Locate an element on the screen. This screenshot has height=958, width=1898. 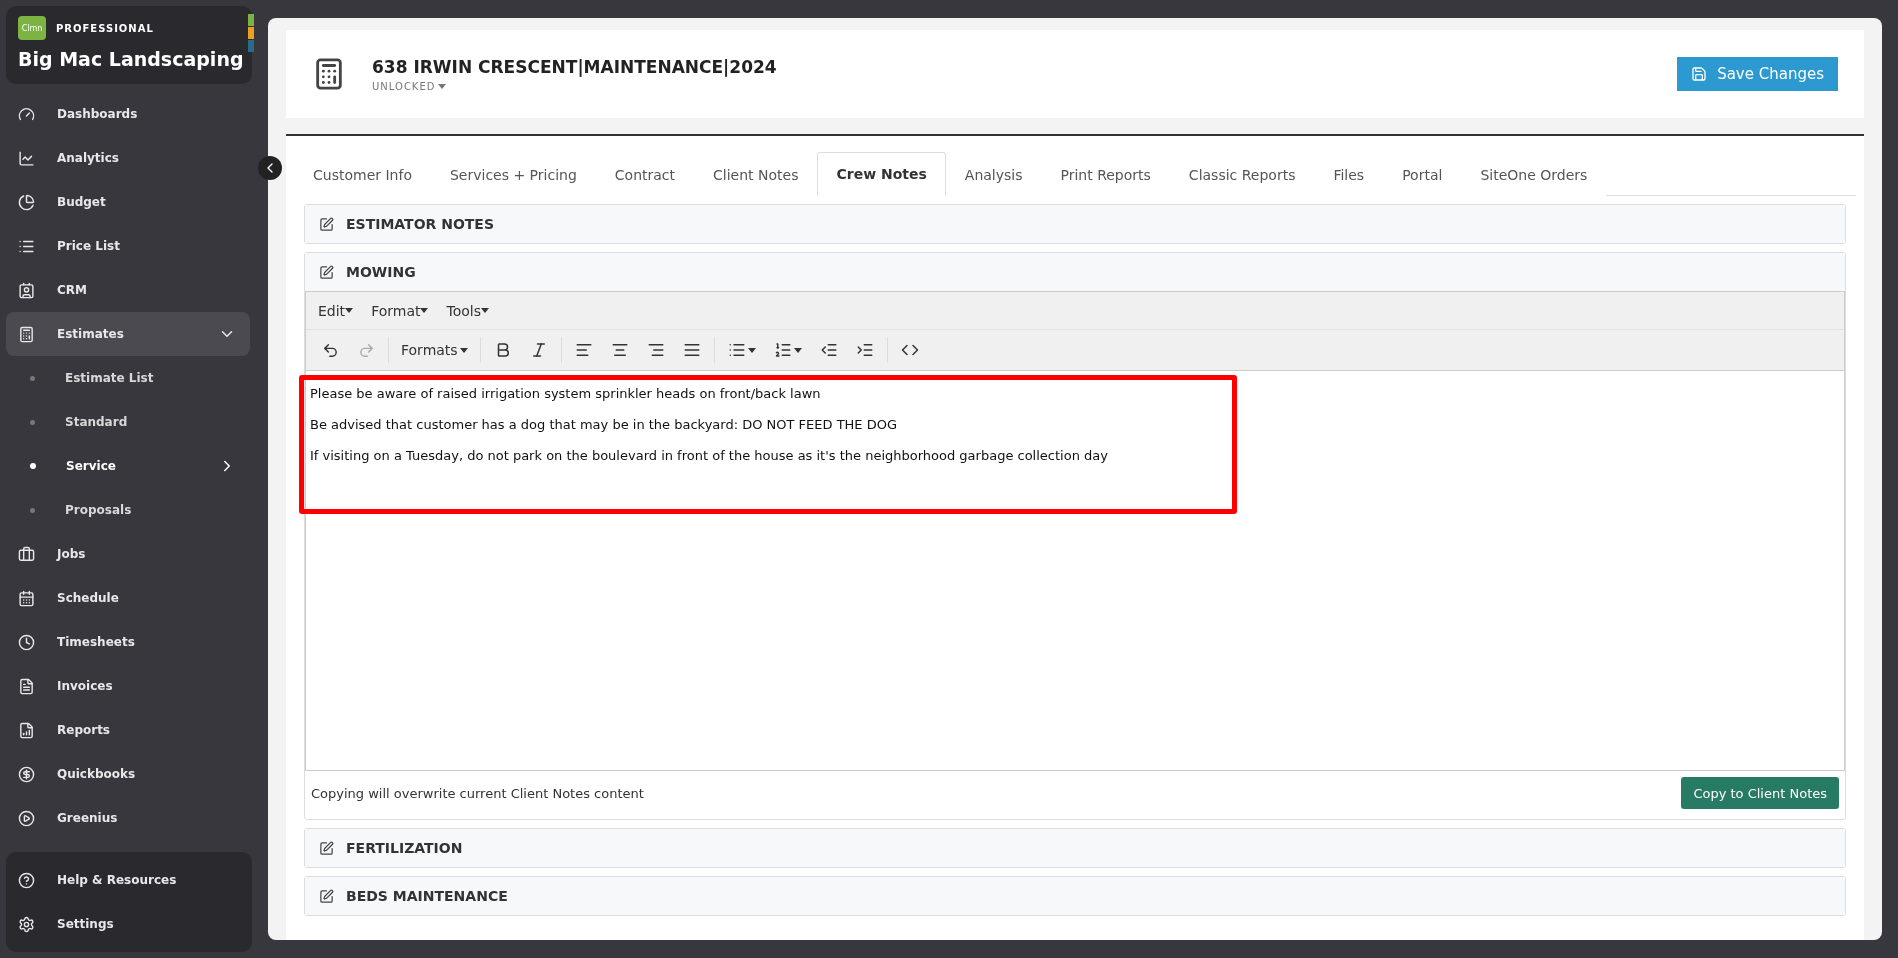
report-icon is located at coordinates (26, 730).